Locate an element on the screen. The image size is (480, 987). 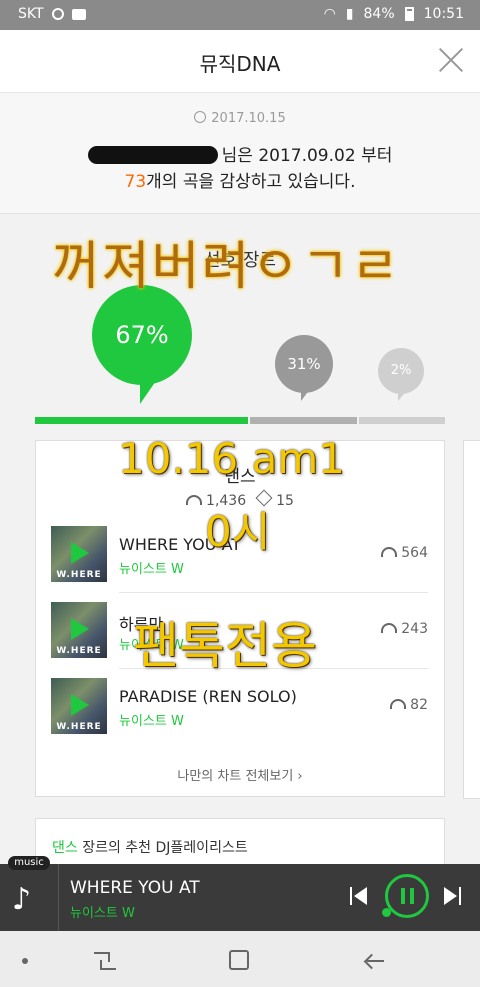
genre-bubble-1-tail is located at coordinates (149, 391).